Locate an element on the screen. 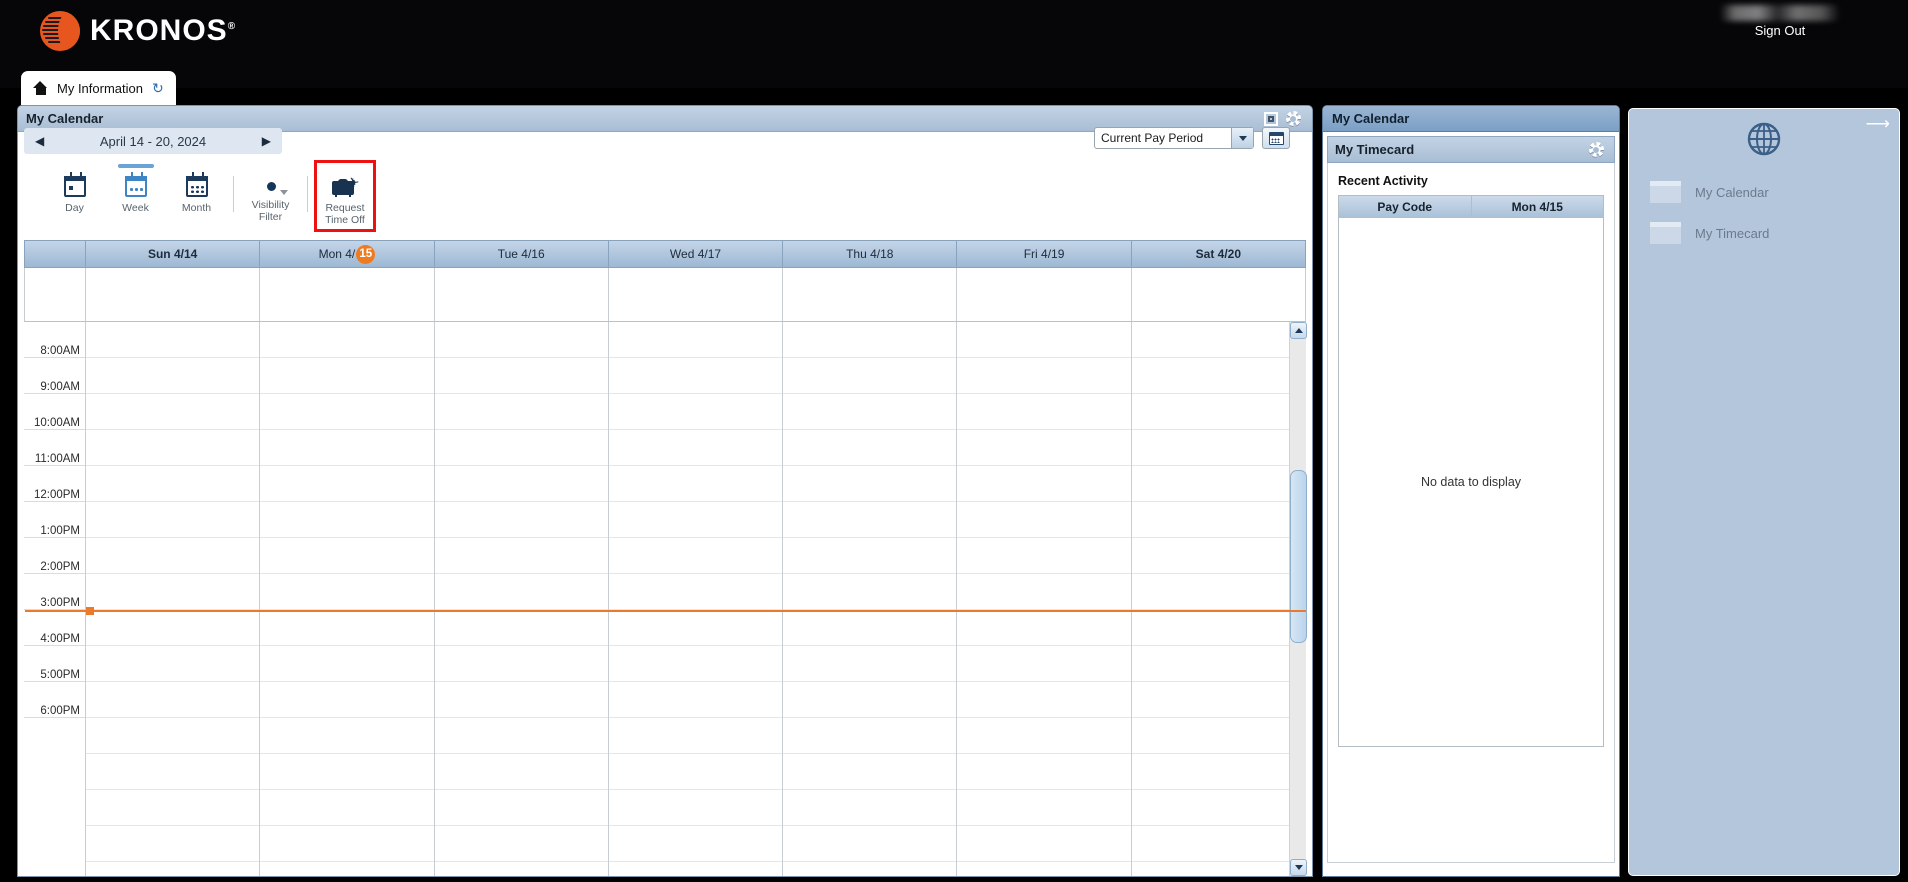 The height and width of the screenshot is (882, 1908). chevron-down-icon is located at coordinates (1242, 138).